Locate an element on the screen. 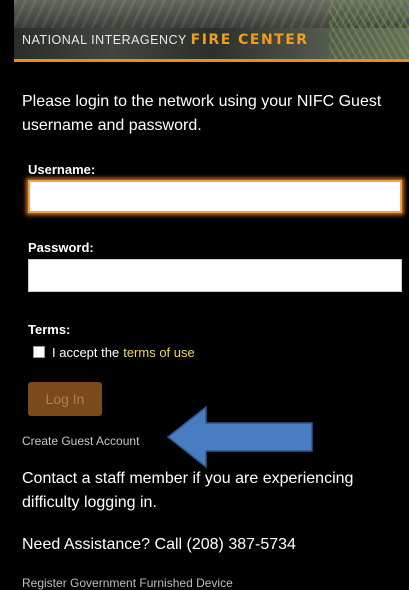  username-label: Username: is located at coordinates (62, 169).